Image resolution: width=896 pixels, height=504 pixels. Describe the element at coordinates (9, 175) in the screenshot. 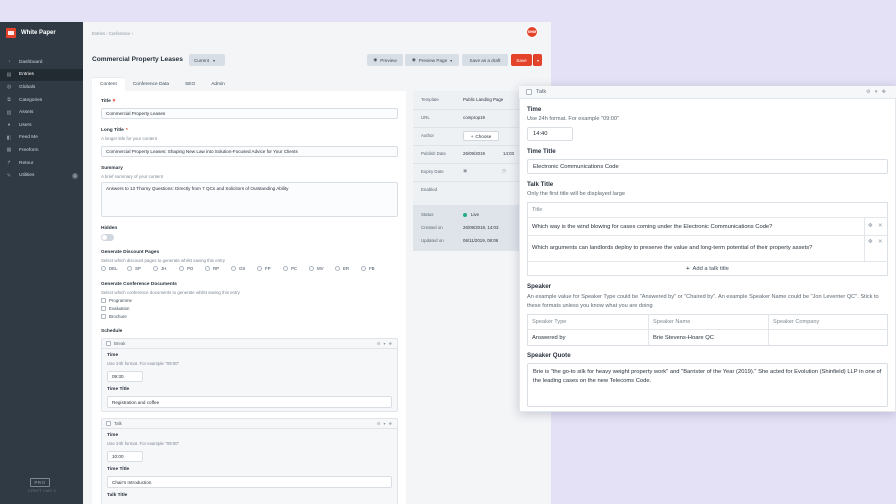

I see `utilities-icon: ✎` at that location.